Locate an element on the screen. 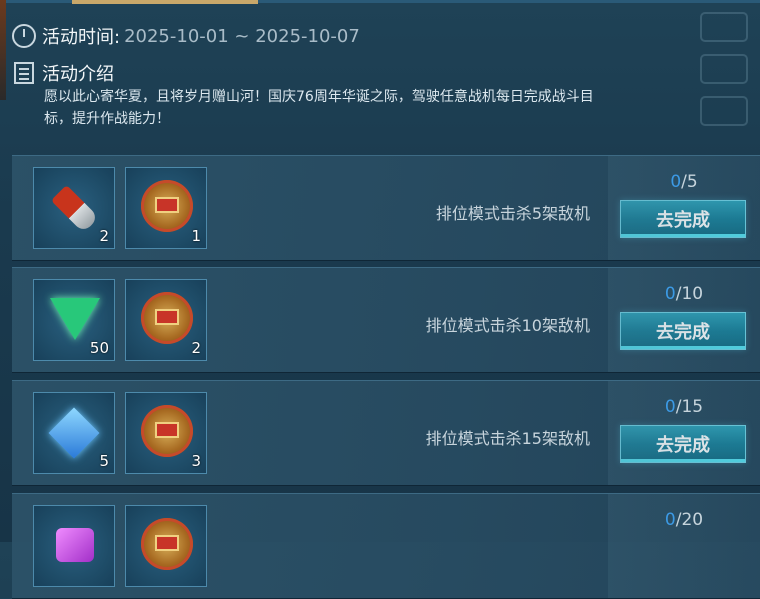  activity-intro-row: 活动介绍 is located at coordinates (64, 73).